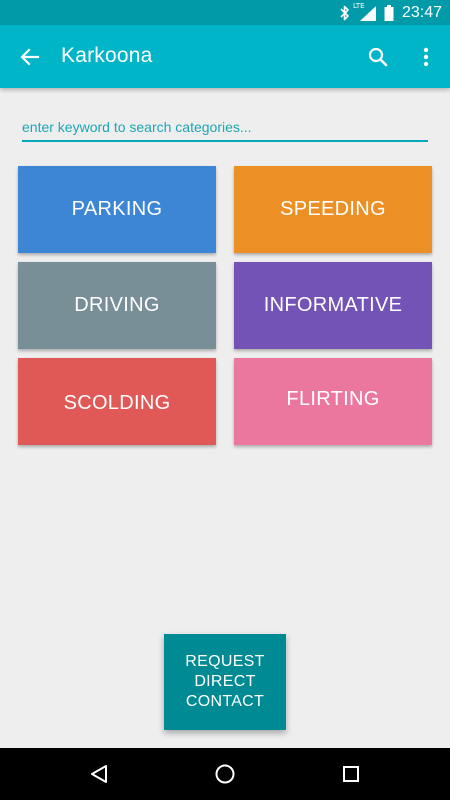 The width and height of the screenshot is (450, 800). I want to click on category-tile-informative: INFORMATIVE, so click(333, 305).